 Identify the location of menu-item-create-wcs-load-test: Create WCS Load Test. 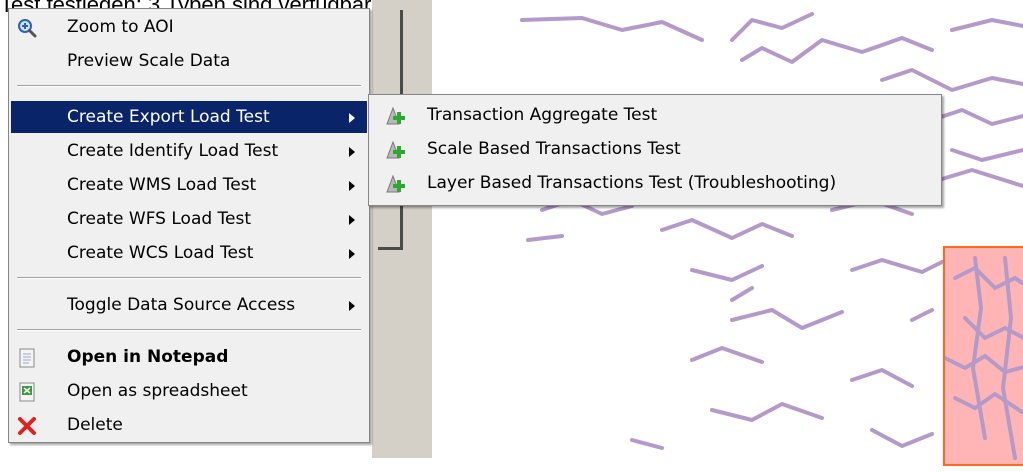
(189, 253).